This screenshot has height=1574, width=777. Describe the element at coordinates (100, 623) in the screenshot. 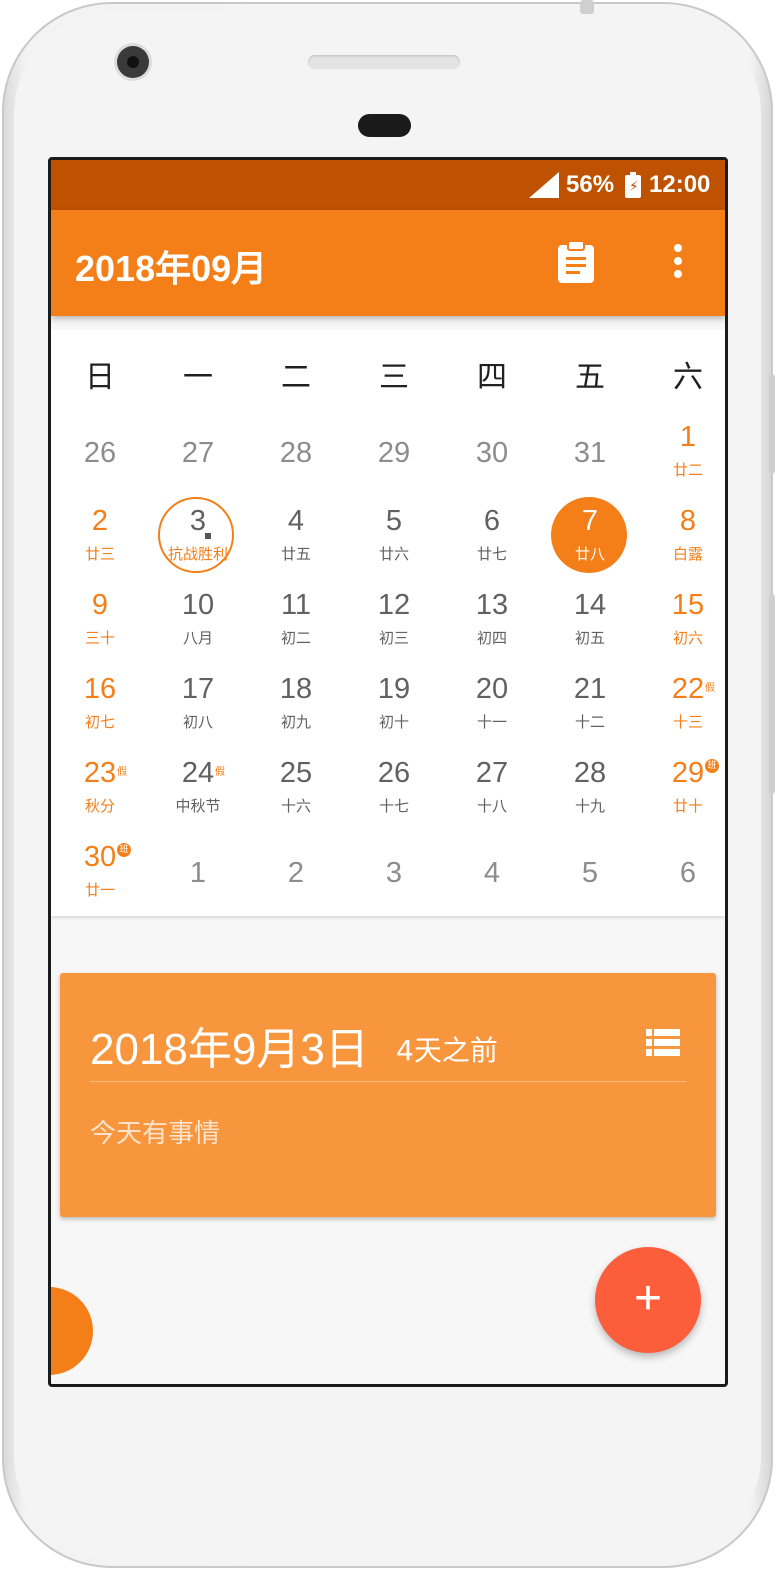

I see `day-cell: 9 三十` at that location.